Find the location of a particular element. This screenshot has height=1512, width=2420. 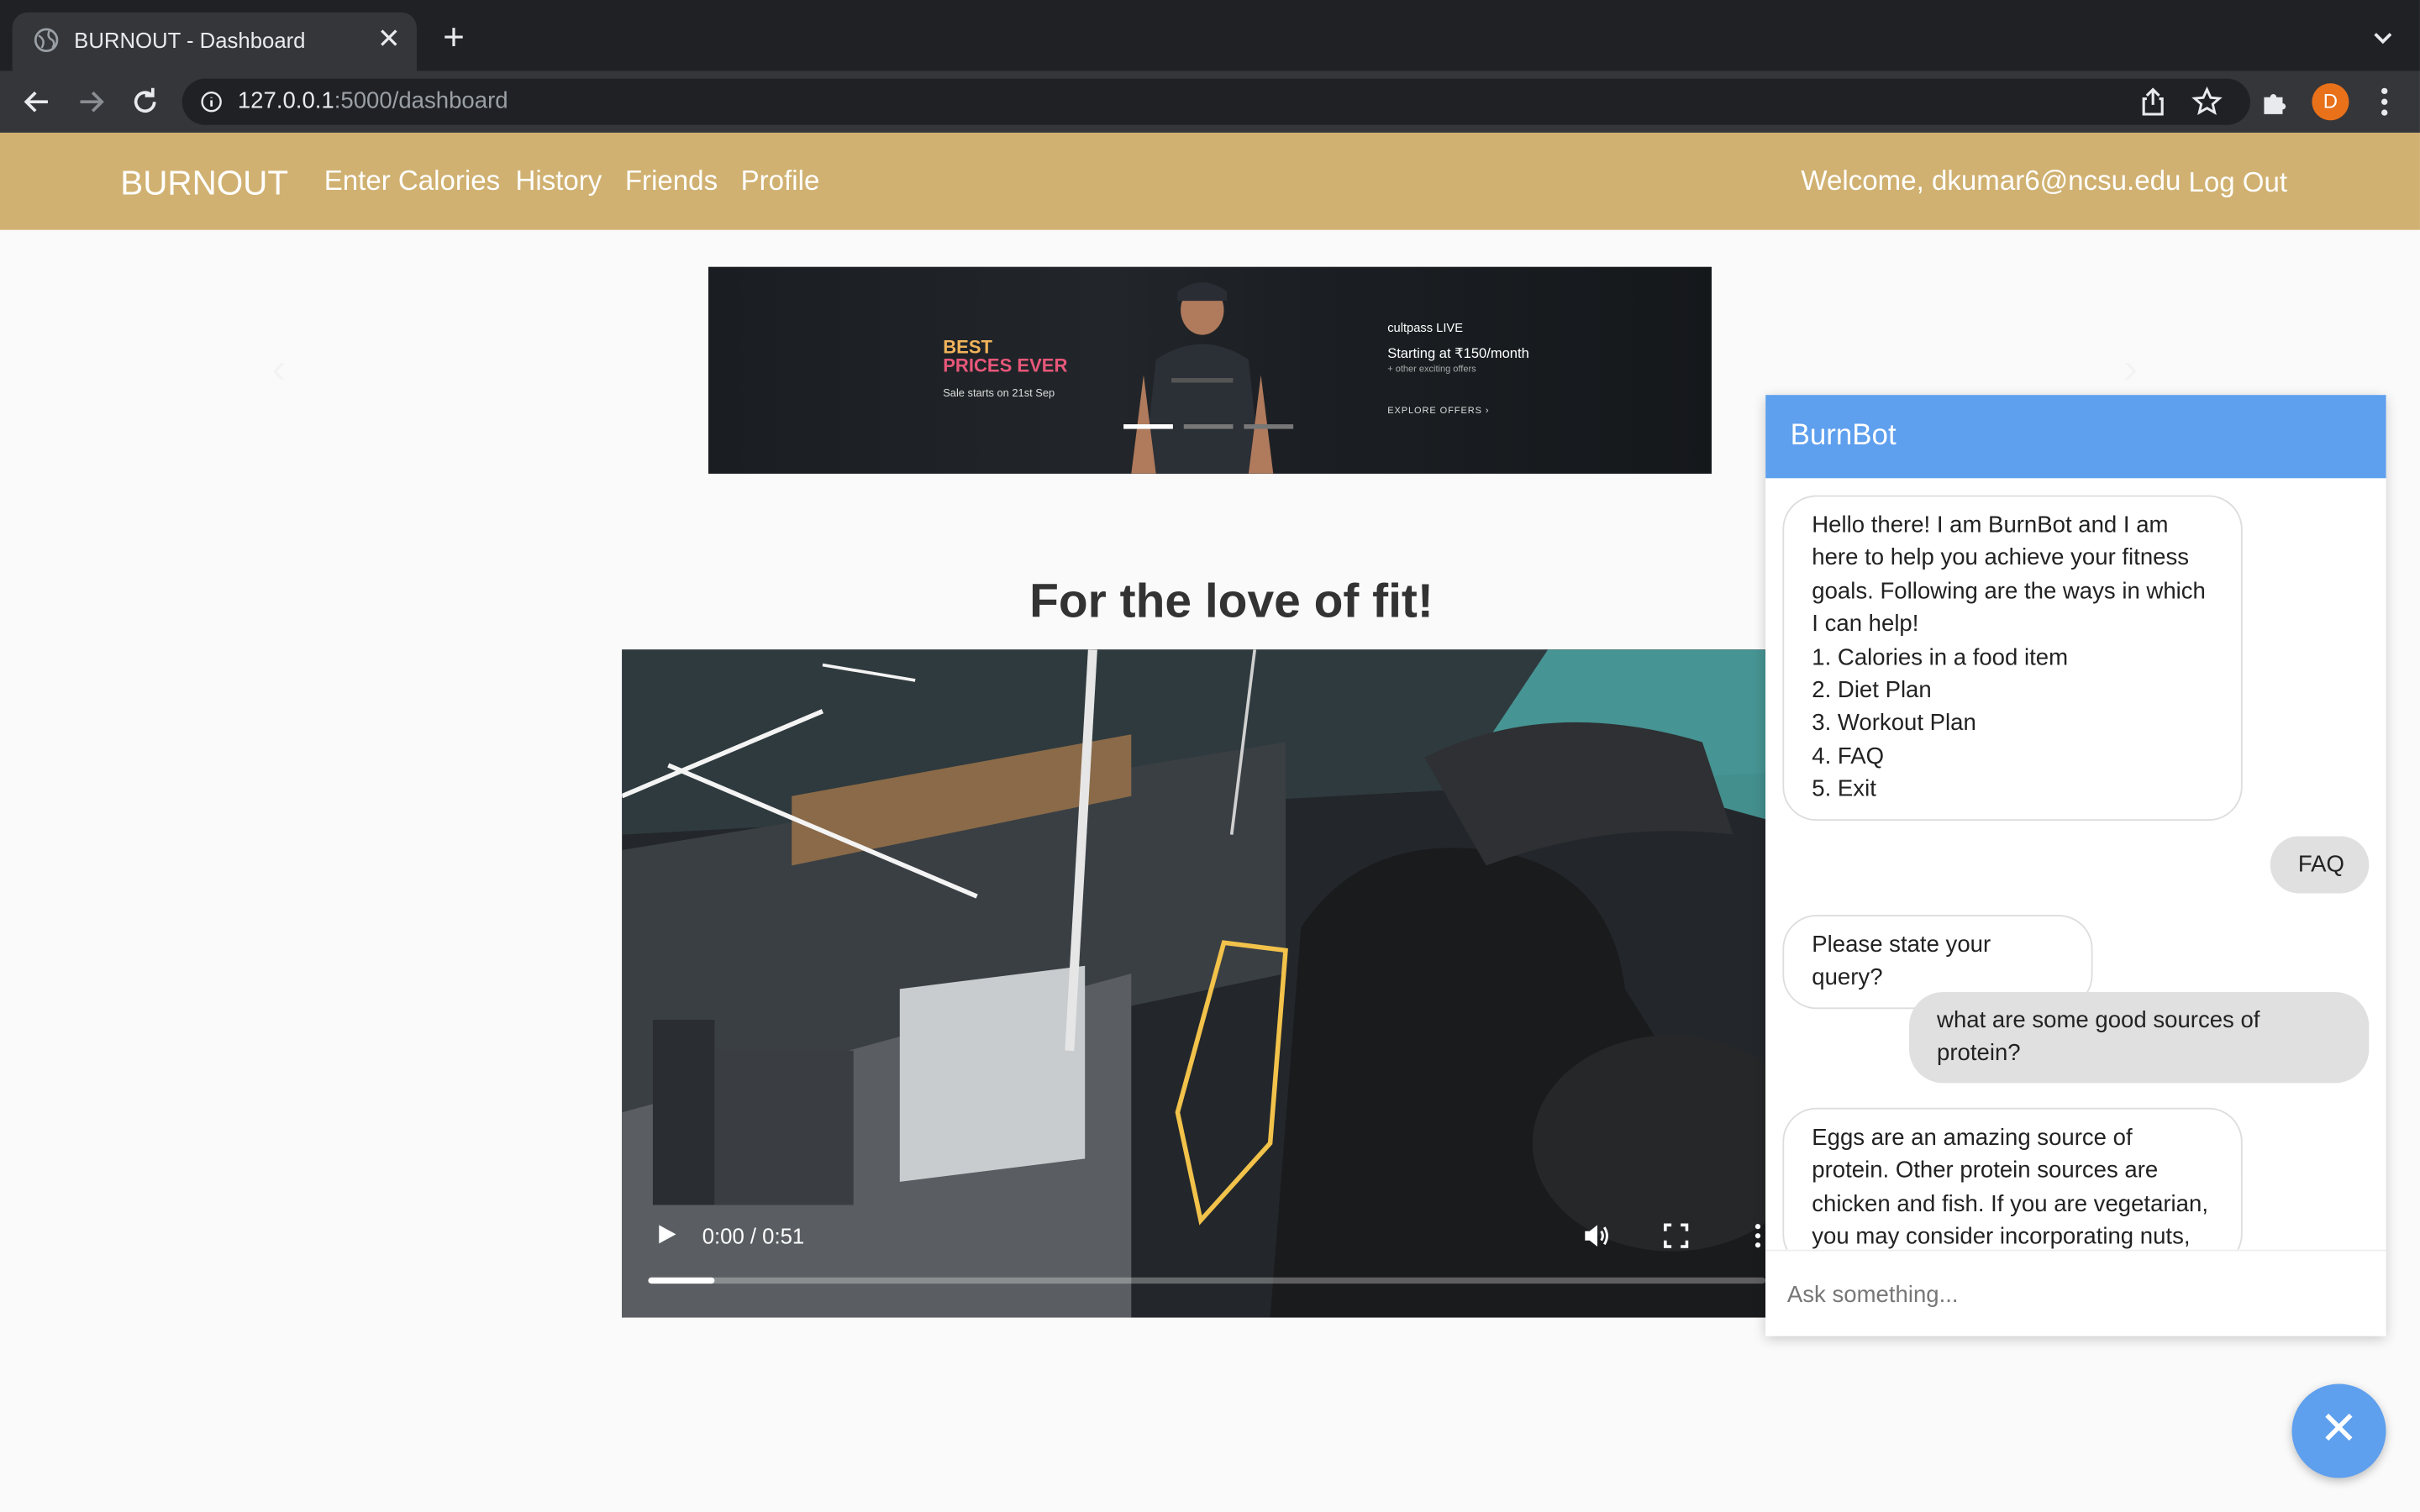

promo-other: + other exciting offers is located at coordinates (1432, 370).